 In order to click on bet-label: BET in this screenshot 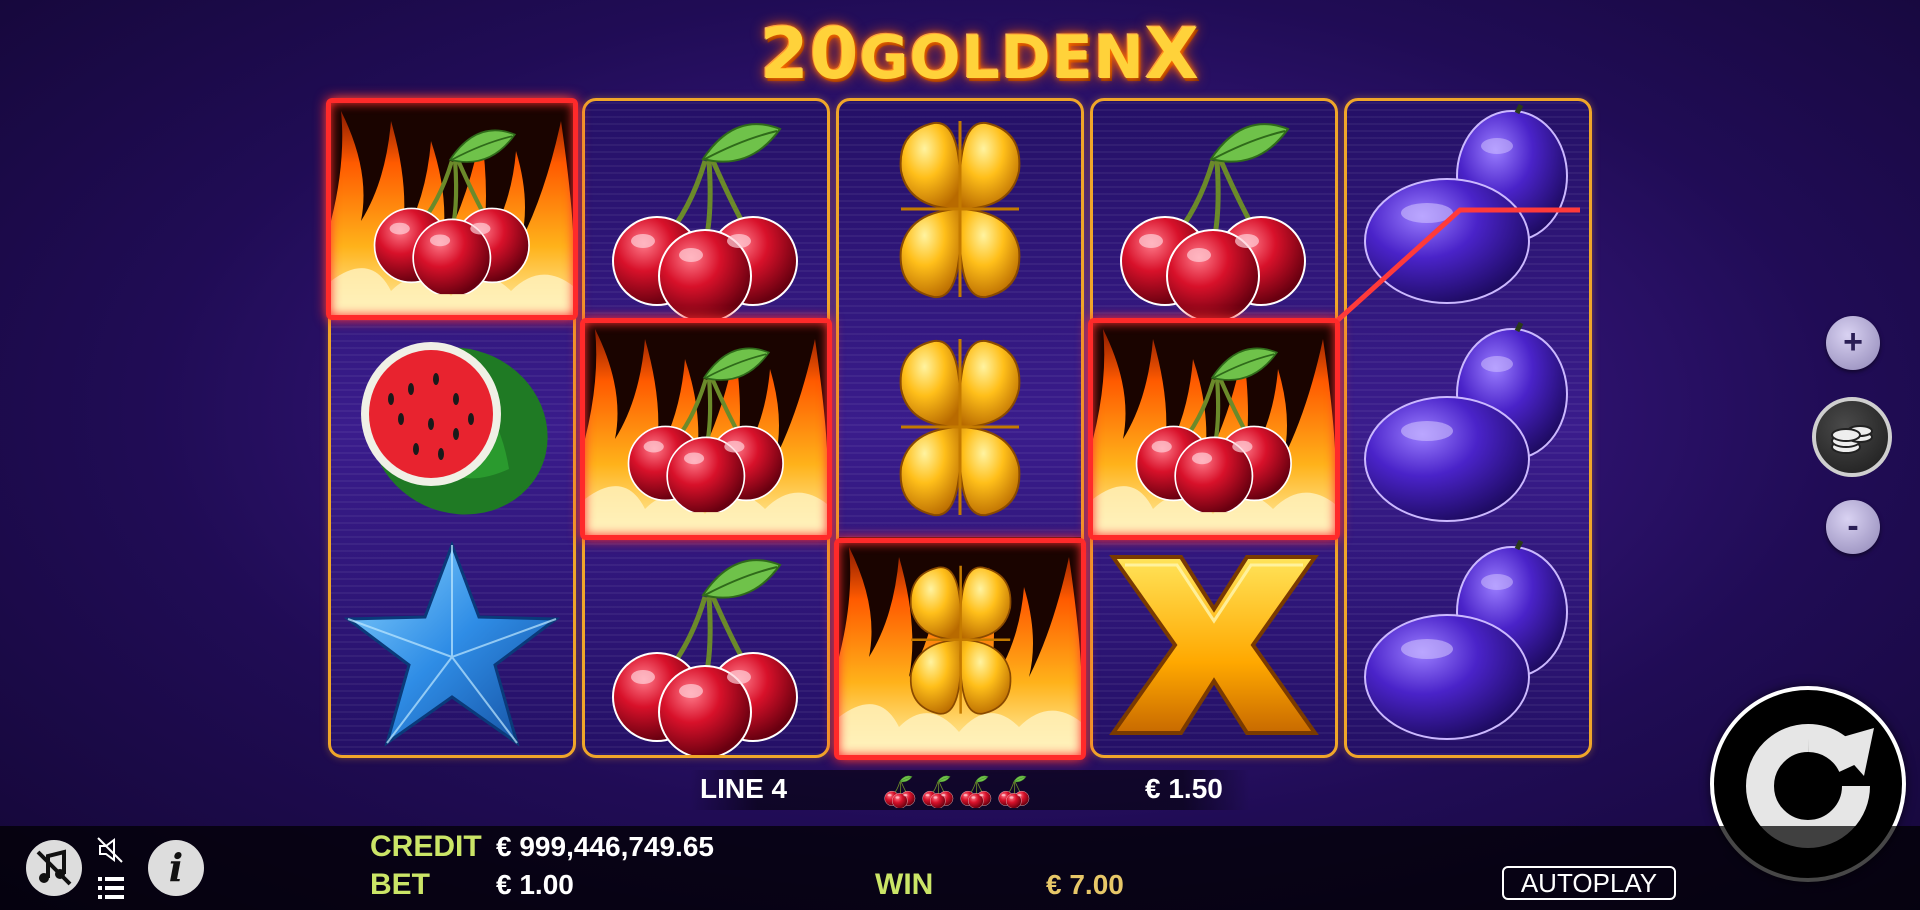, I will do `click(400, 884)`.